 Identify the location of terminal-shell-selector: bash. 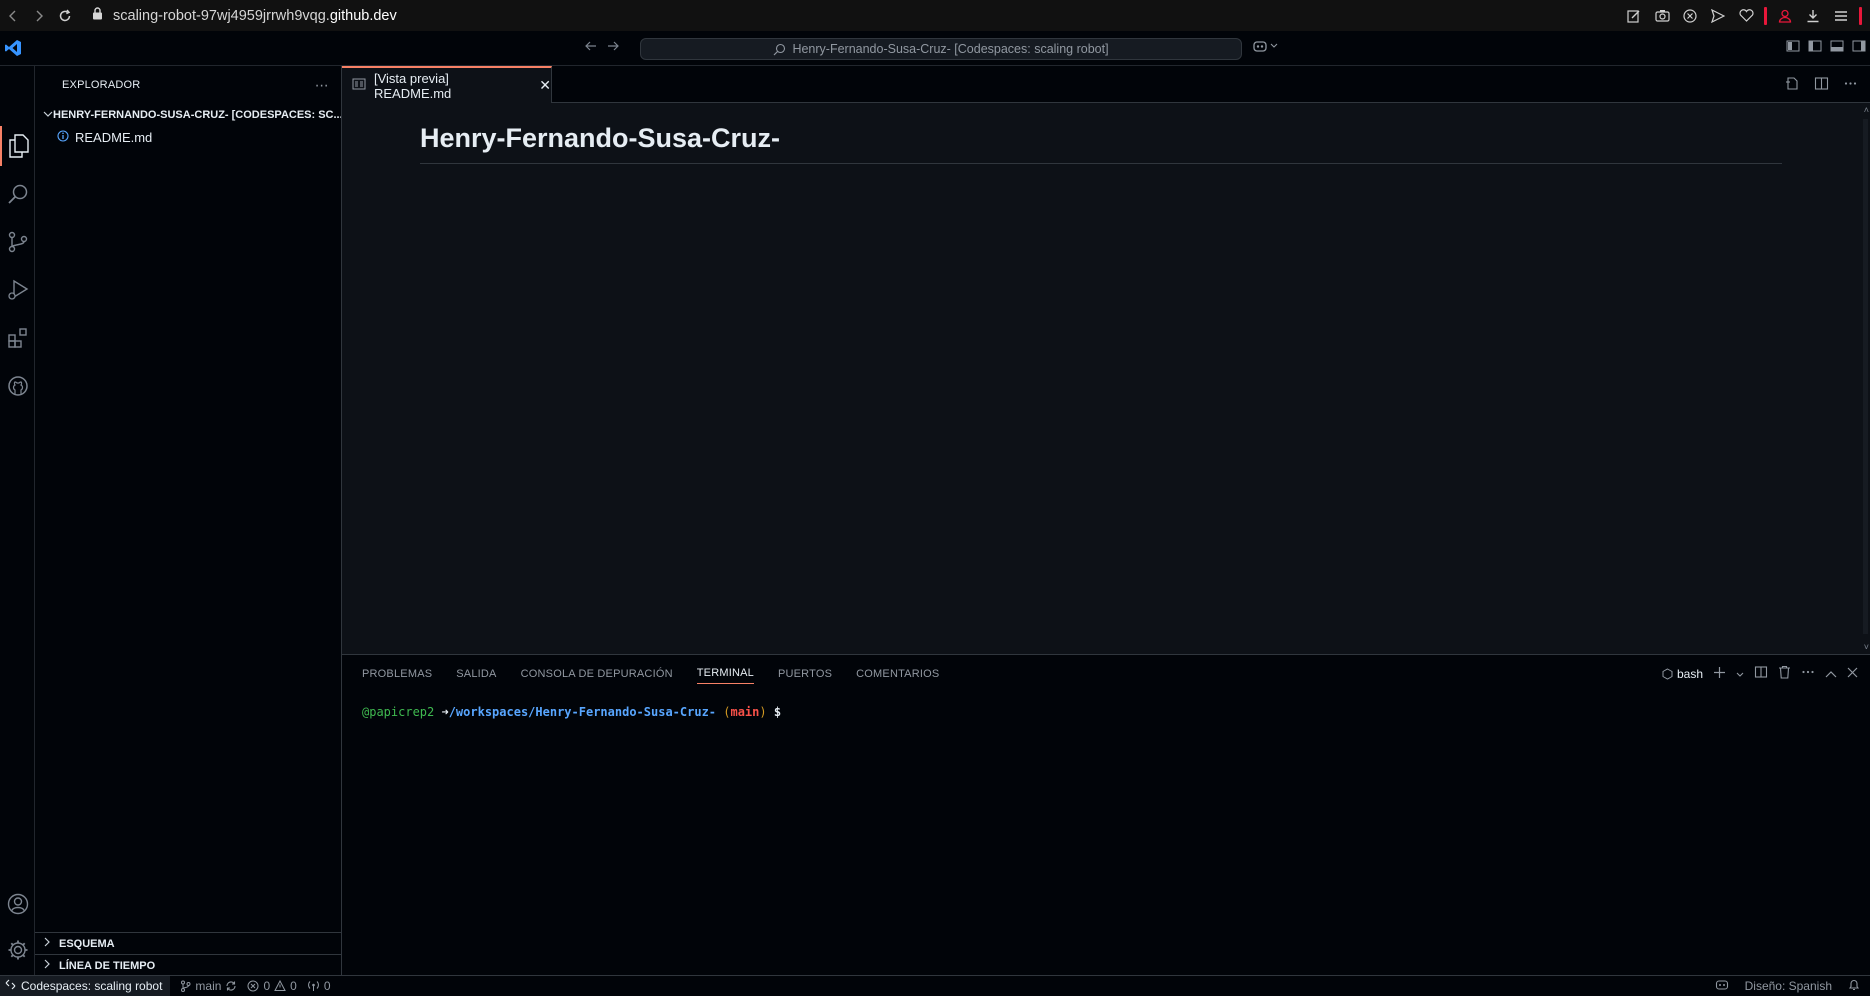
(1682, 674).